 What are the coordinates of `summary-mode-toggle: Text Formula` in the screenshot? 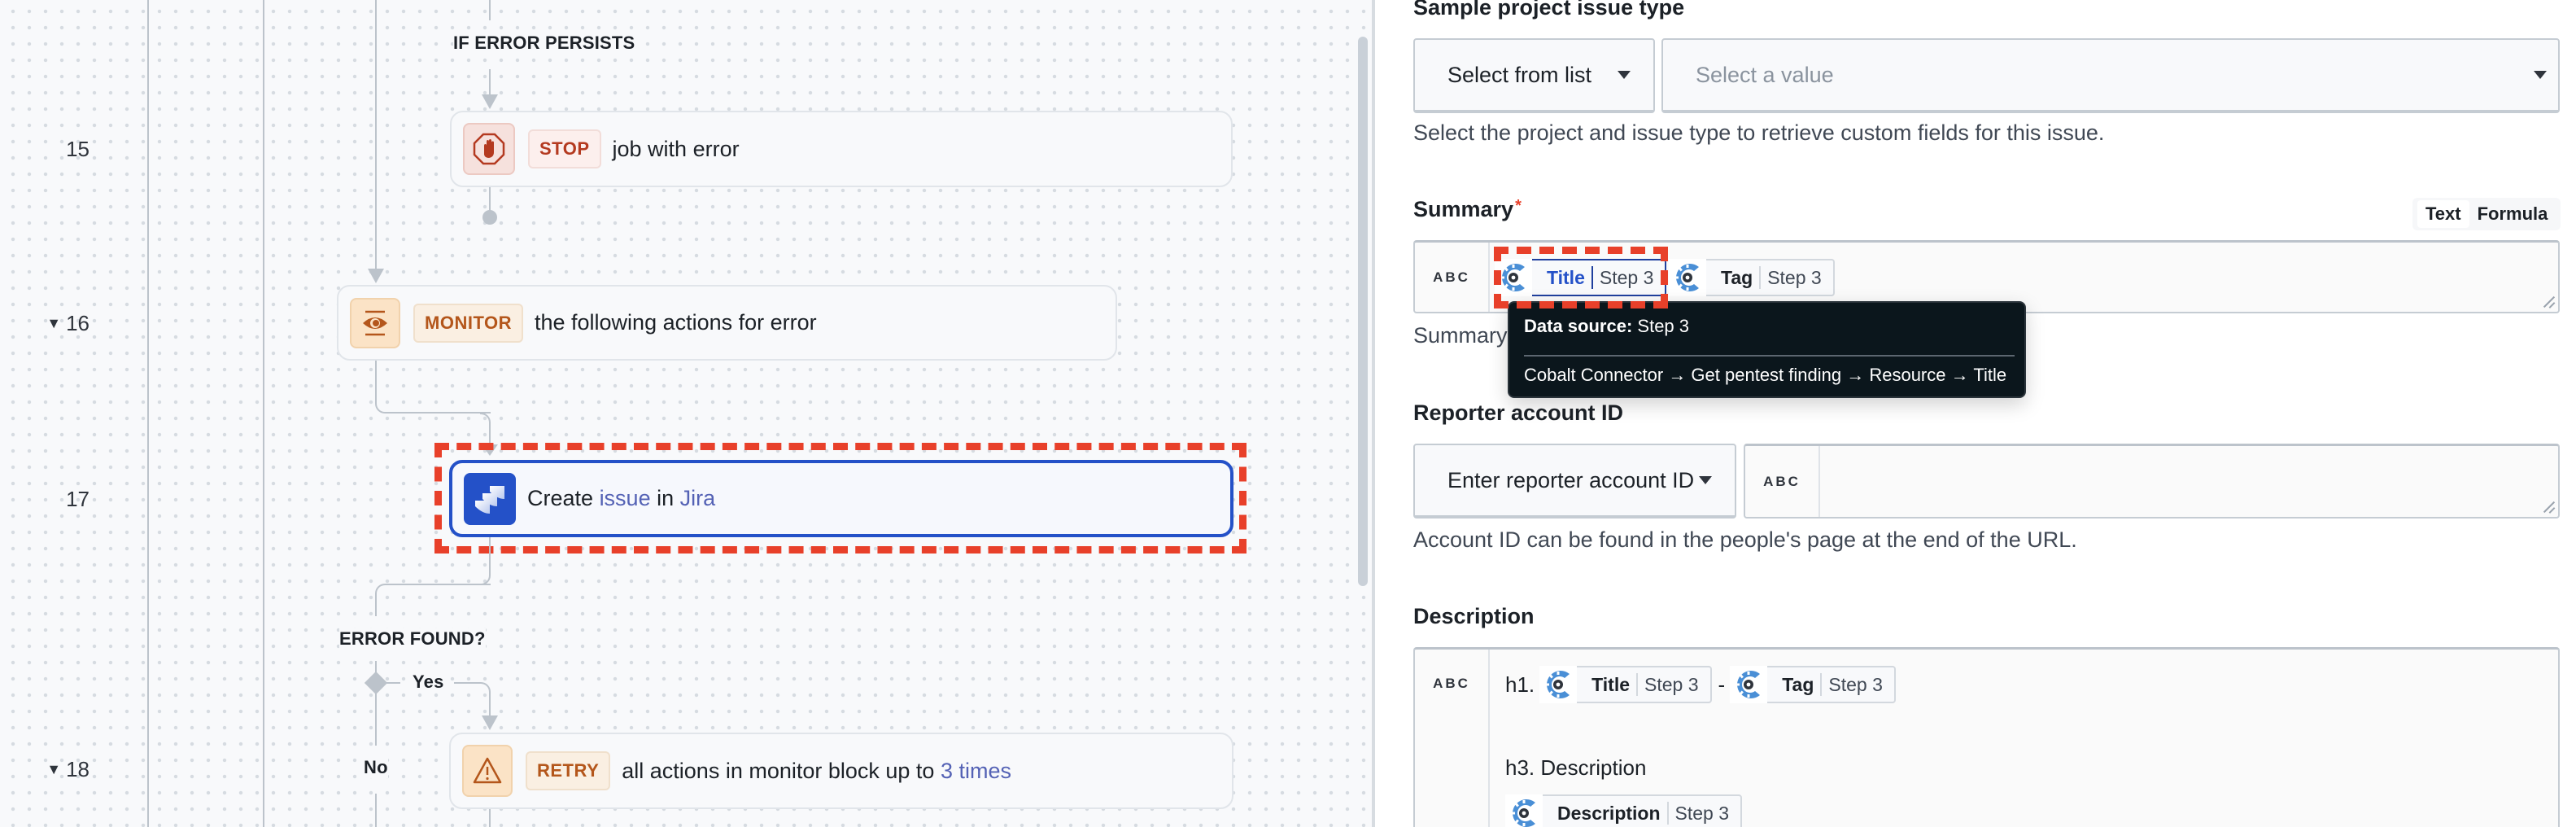 It's located at (2486, 214).